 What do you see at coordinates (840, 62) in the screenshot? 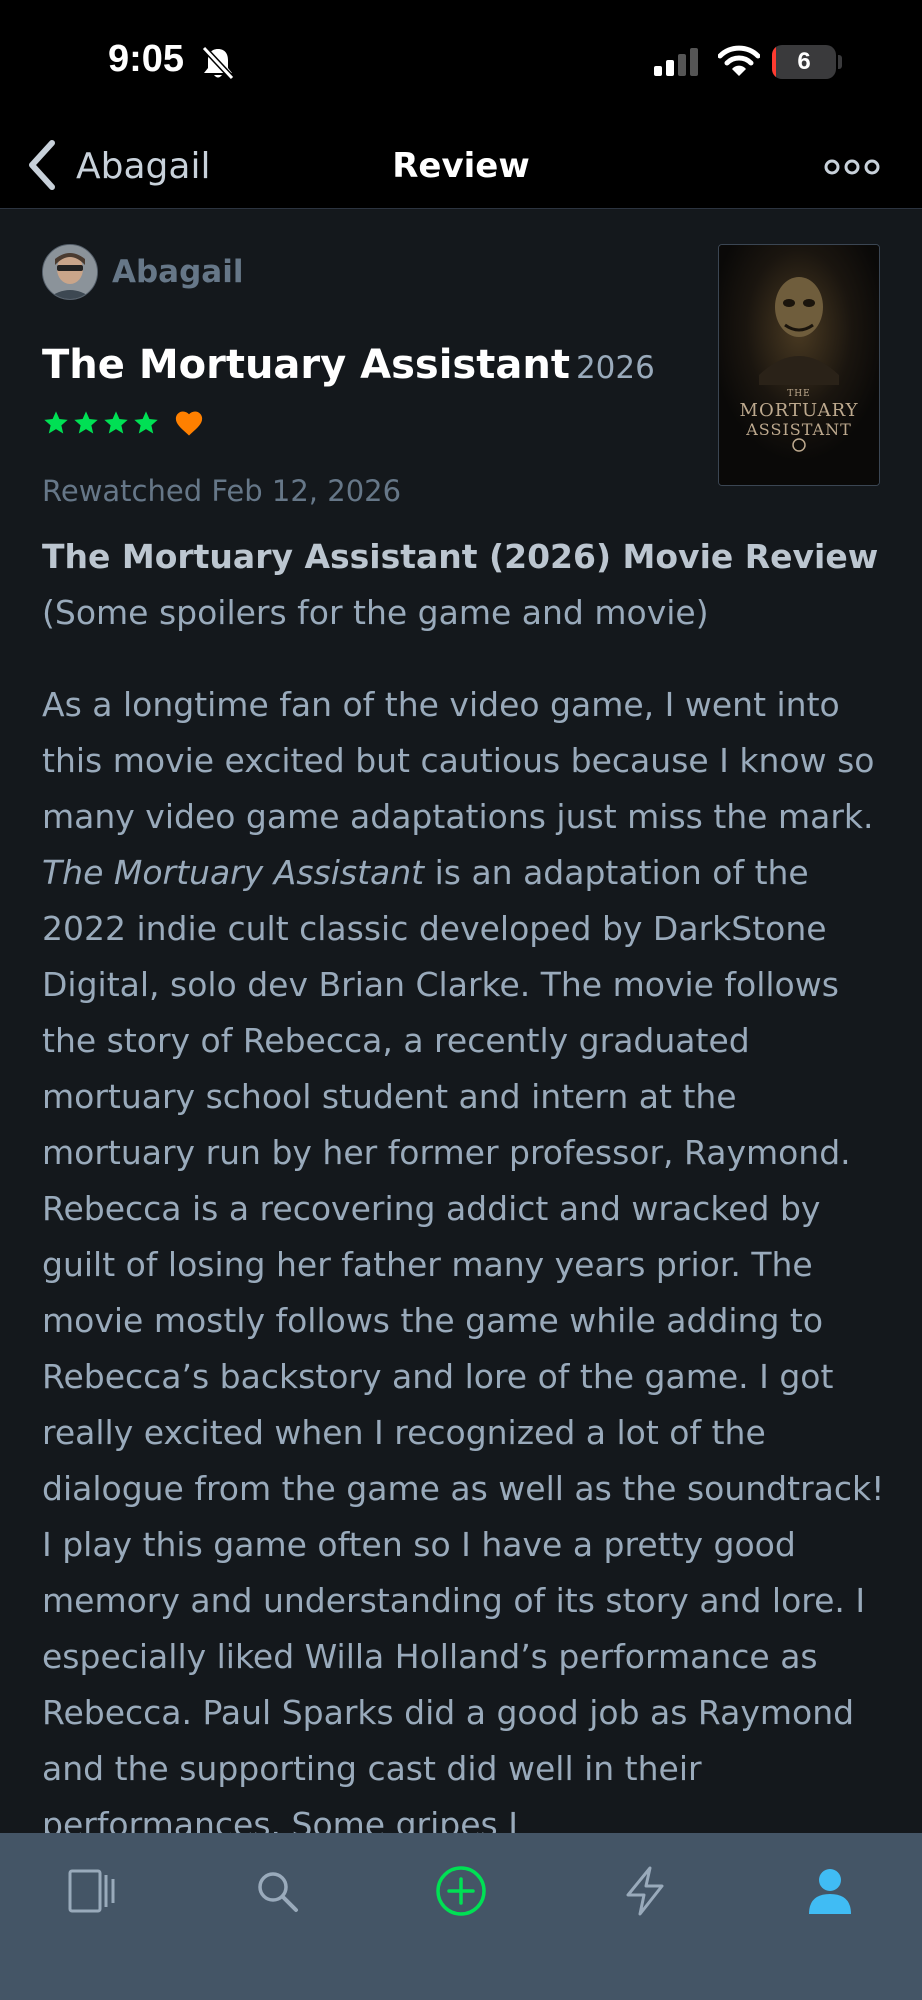
I see `battery-nub` at bounding box center [840, 62].